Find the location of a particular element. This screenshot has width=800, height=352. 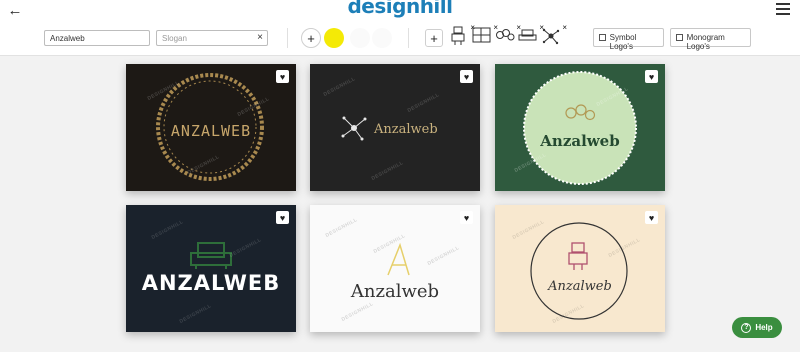

brand-accent: hill is located at coordinates (436, 9).